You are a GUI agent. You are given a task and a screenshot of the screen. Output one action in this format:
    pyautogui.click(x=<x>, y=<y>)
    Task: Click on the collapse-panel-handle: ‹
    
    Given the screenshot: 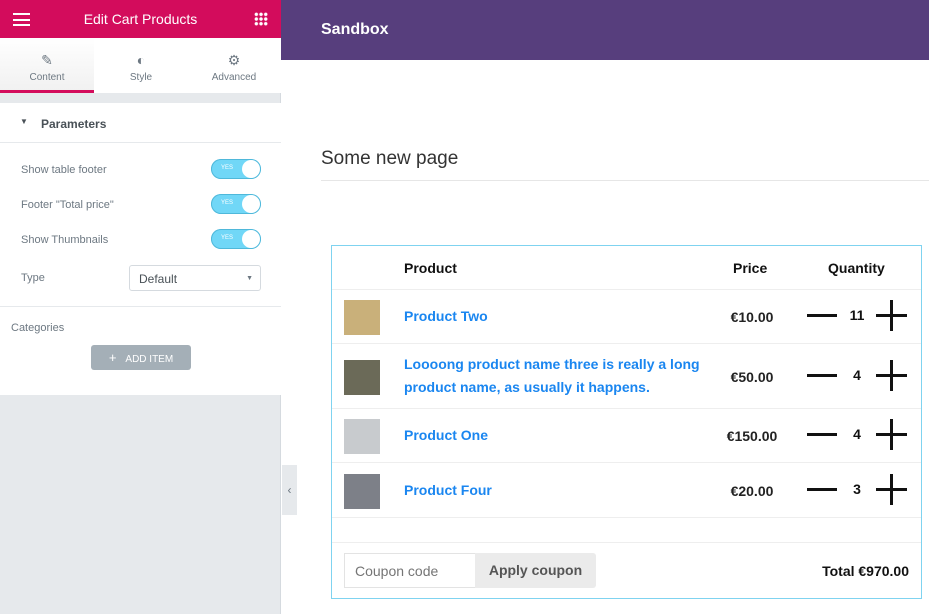 What is the action you would take?
    pyautogui.click(x=289, y=490)
    